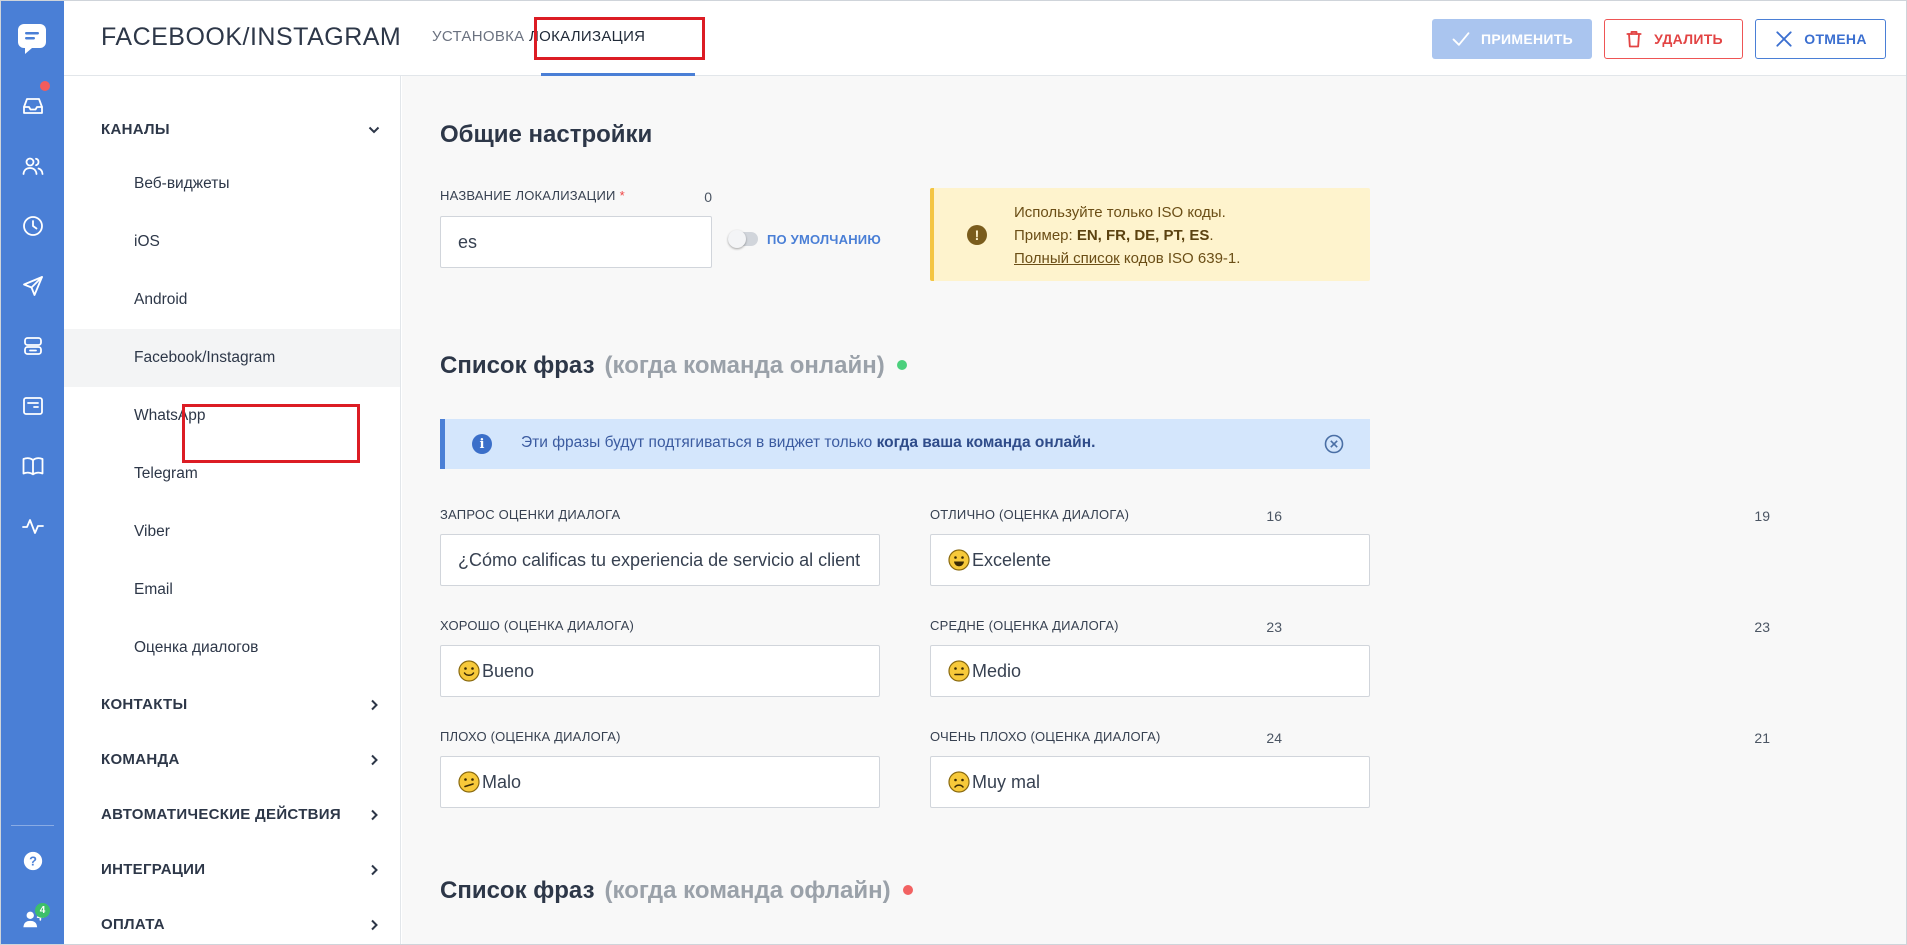  Describe the element at coordinates (1006, 781) in the screenshot. I see `very-bad-value: Muy mal` at that location.